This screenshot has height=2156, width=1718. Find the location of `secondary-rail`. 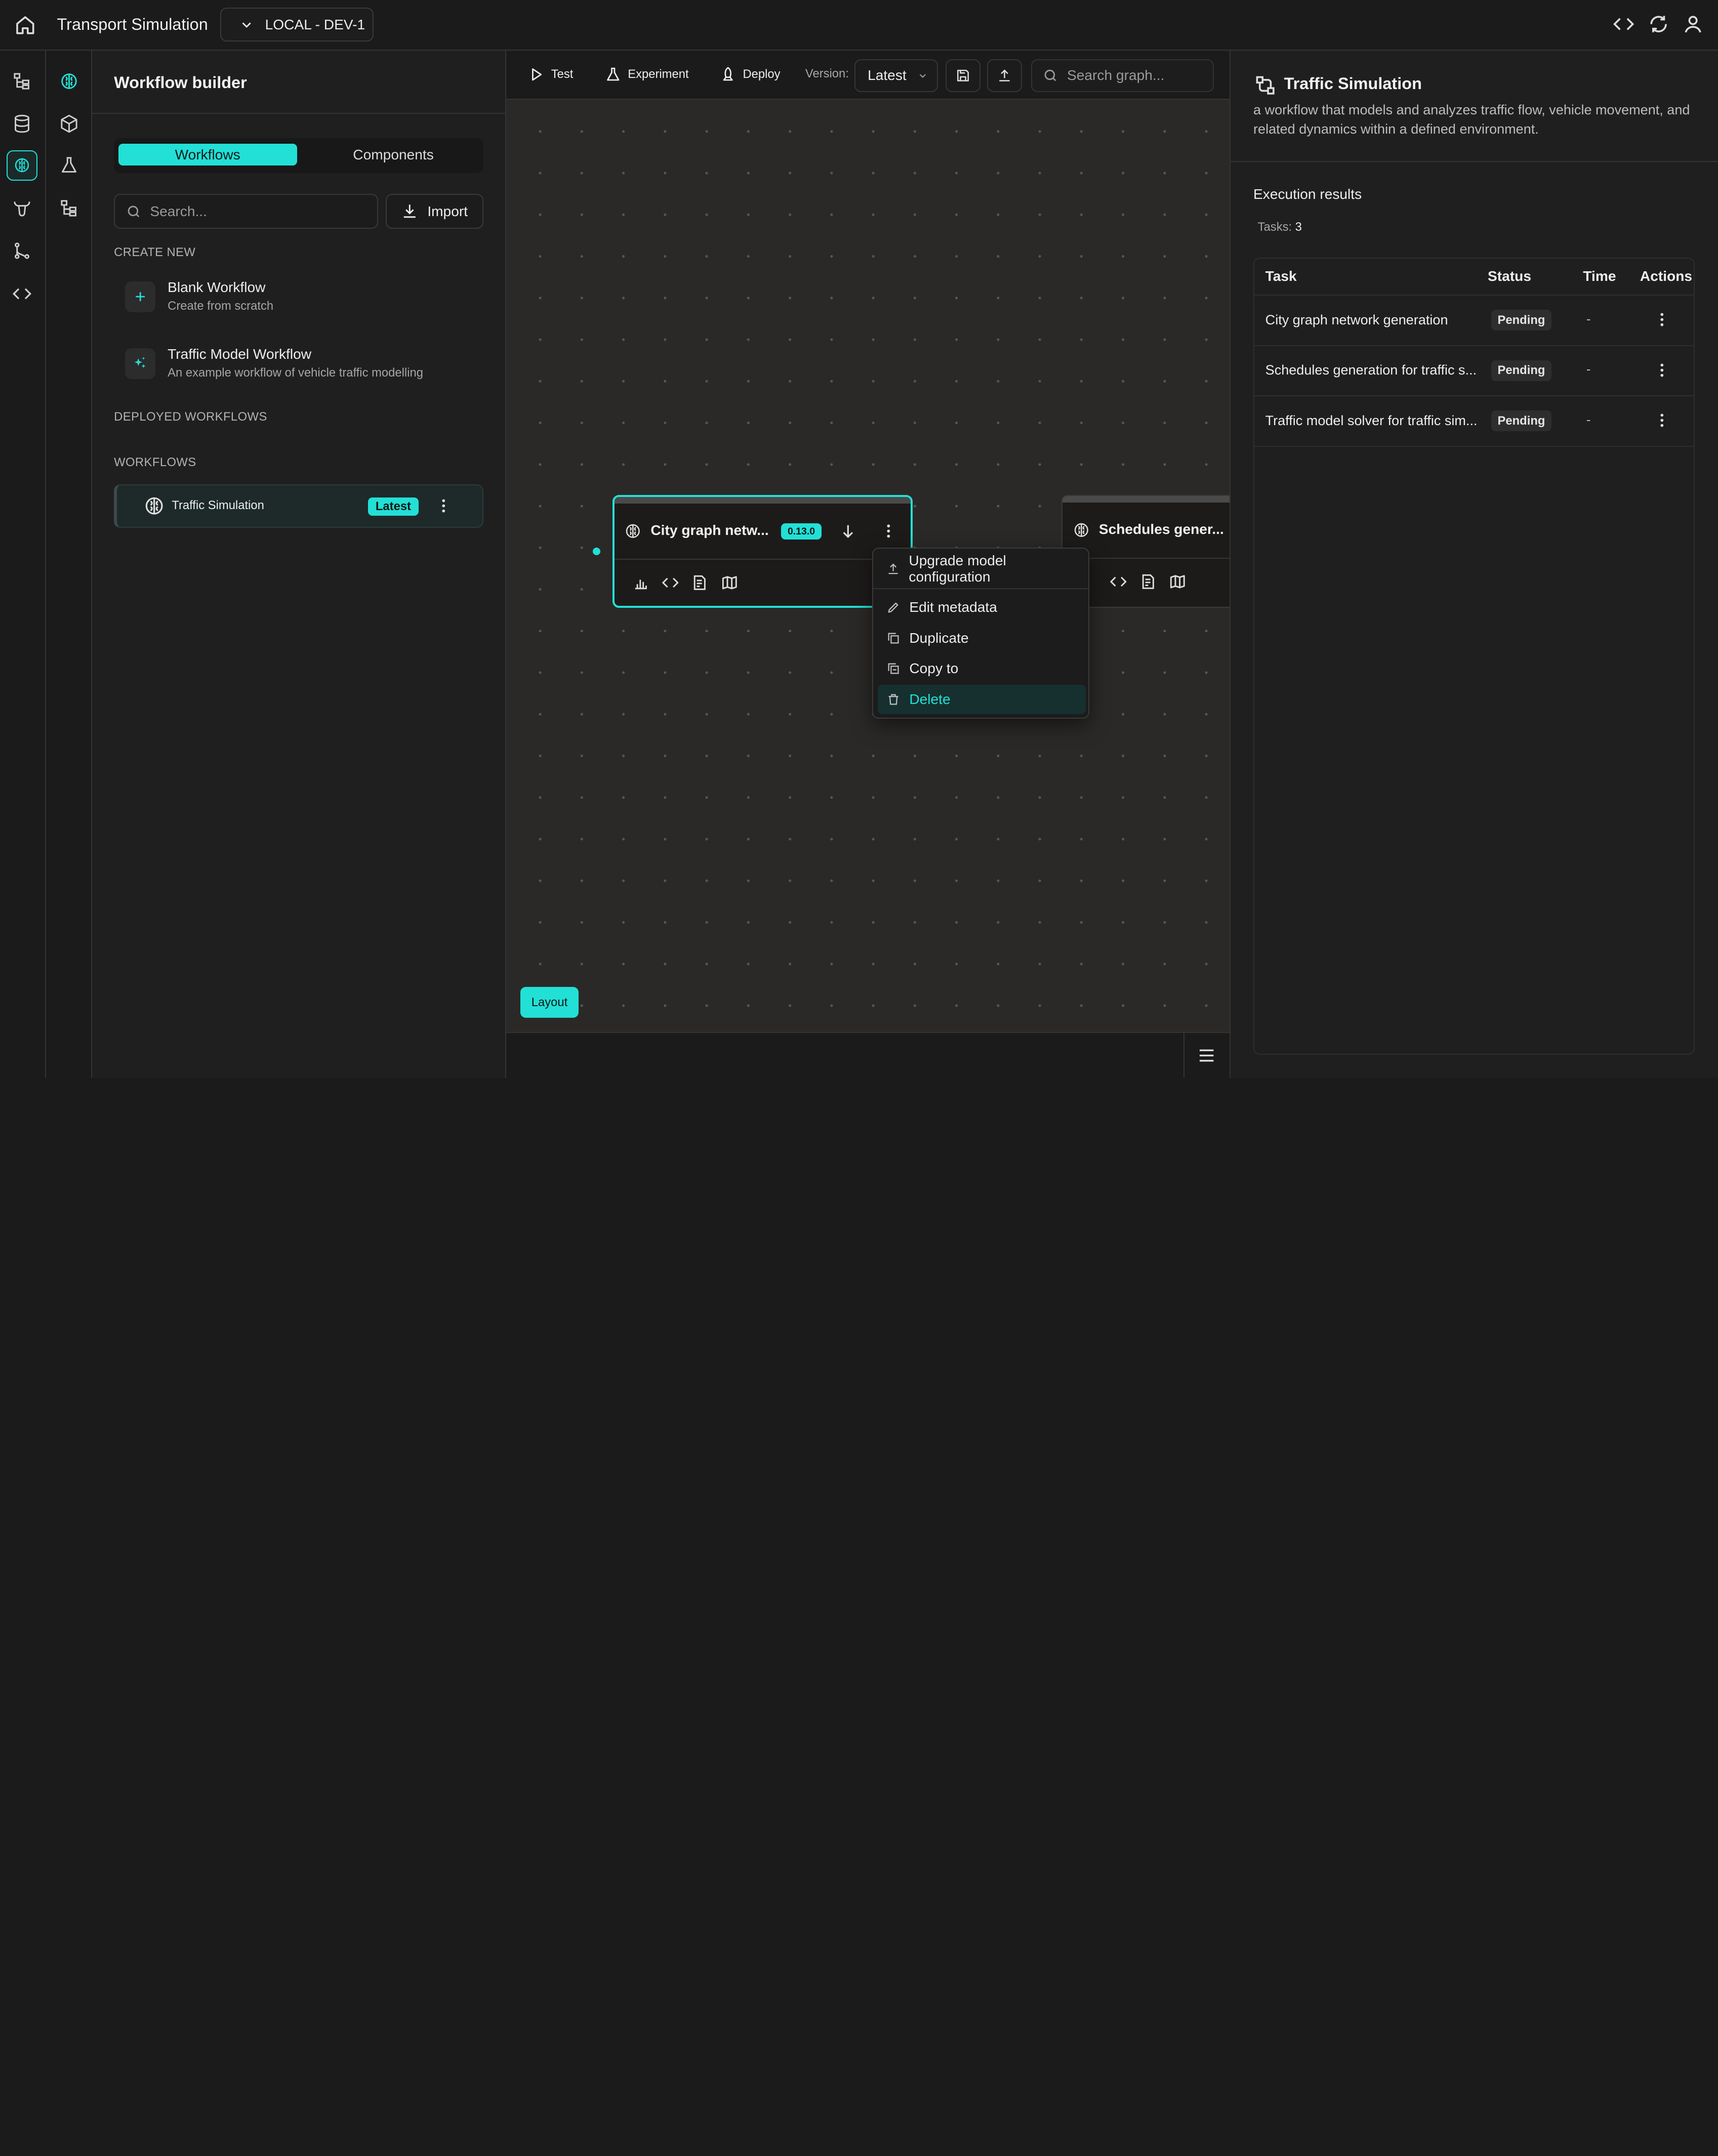

secondary-rail is located at coordinates (69, 564).